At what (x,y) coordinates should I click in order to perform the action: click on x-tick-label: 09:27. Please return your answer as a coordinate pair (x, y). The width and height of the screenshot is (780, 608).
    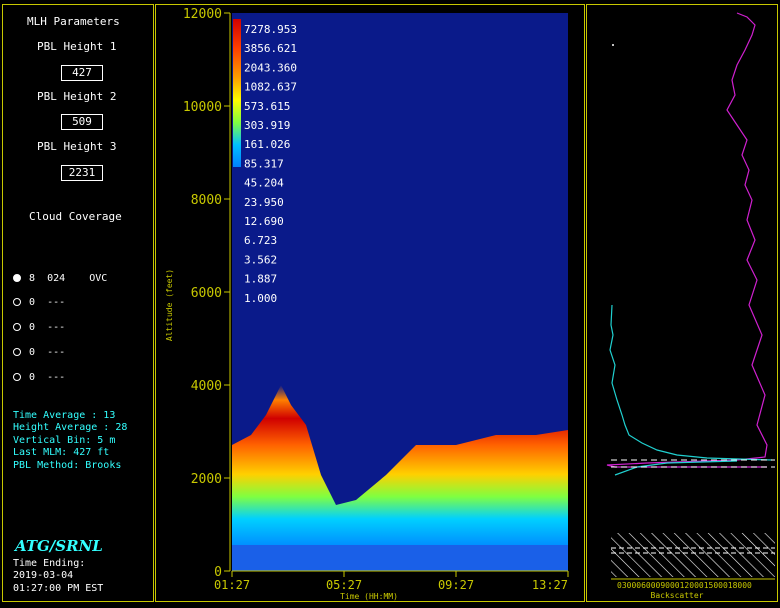
    Looking at the image, I should click on (456, 585).